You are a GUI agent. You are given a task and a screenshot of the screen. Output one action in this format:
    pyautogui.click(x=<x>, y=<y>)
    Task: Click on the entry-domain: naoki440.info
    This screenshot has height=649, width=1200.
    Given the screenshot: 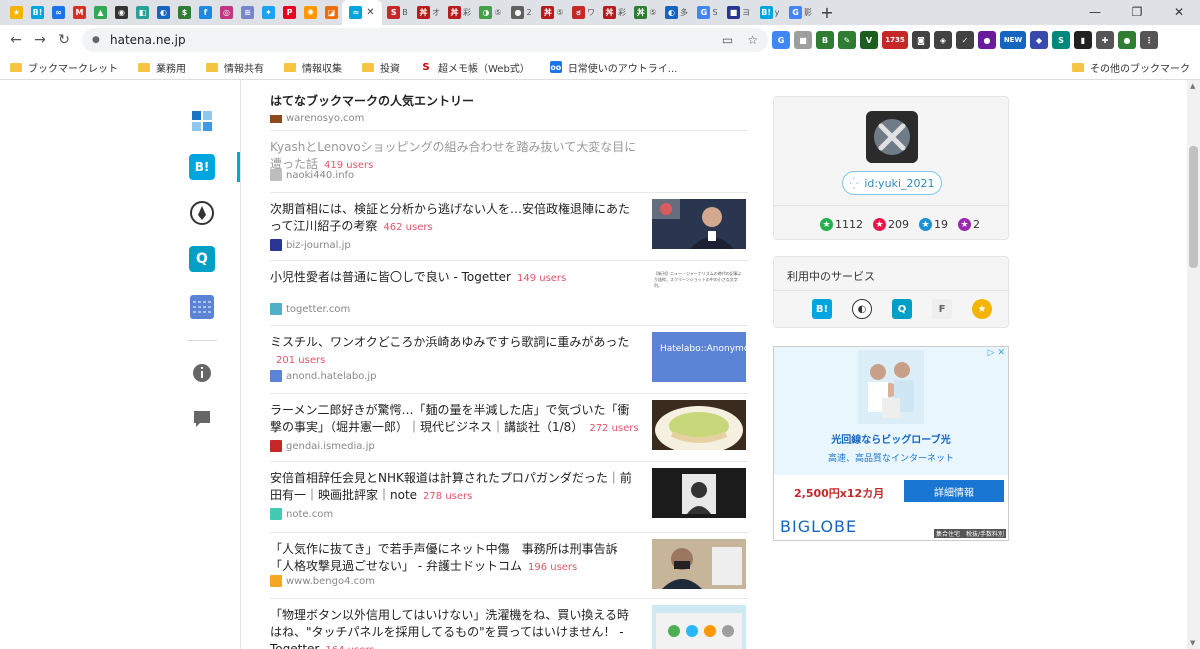 What is the action you would take?
    pyautogui.click(x=320, y=175)
    